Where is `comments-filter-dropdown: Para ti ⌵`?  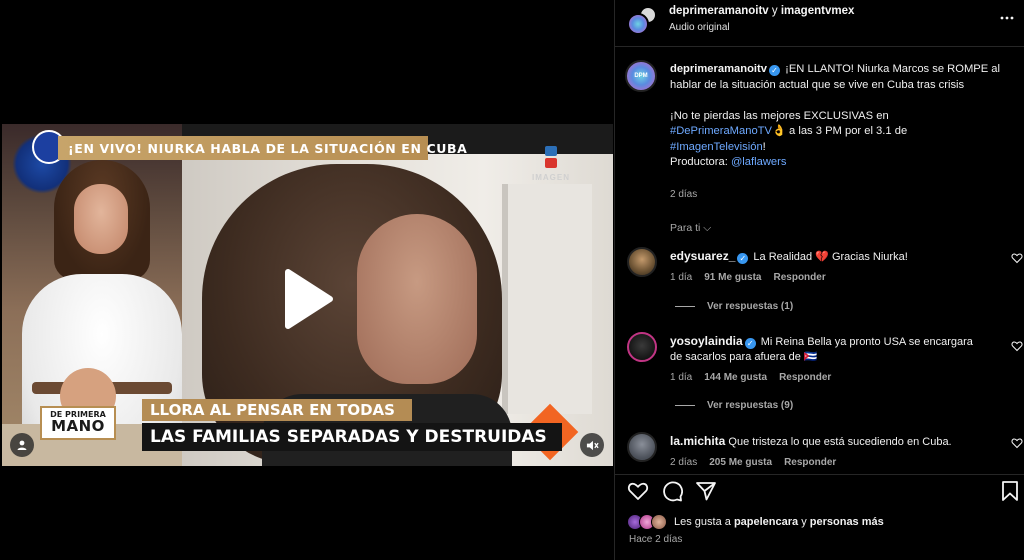
comments-filter-dropdown: Para ti ⌵ is located at coordinates (690, 228).